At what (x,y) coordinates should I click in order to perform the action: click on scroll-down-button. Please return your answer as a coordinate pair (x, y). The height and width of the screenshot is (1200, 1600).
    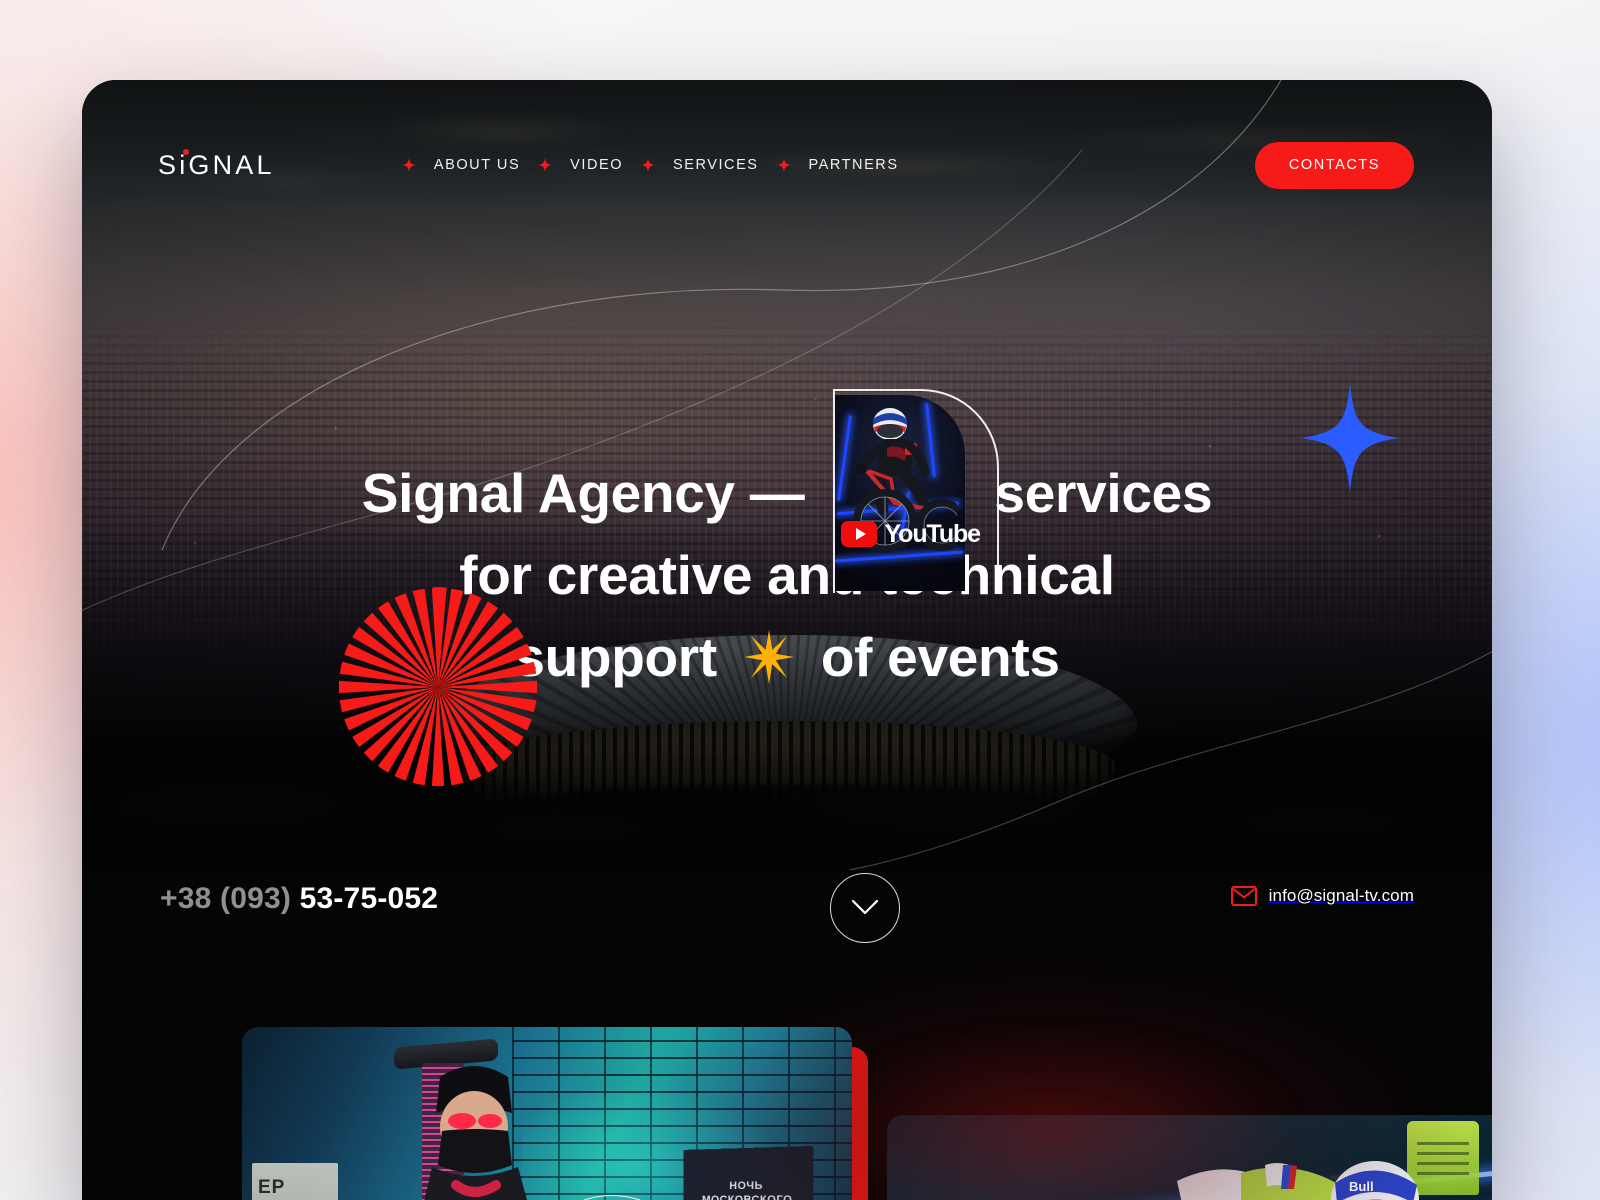
    Looking at the image, I should click on (865, 908).